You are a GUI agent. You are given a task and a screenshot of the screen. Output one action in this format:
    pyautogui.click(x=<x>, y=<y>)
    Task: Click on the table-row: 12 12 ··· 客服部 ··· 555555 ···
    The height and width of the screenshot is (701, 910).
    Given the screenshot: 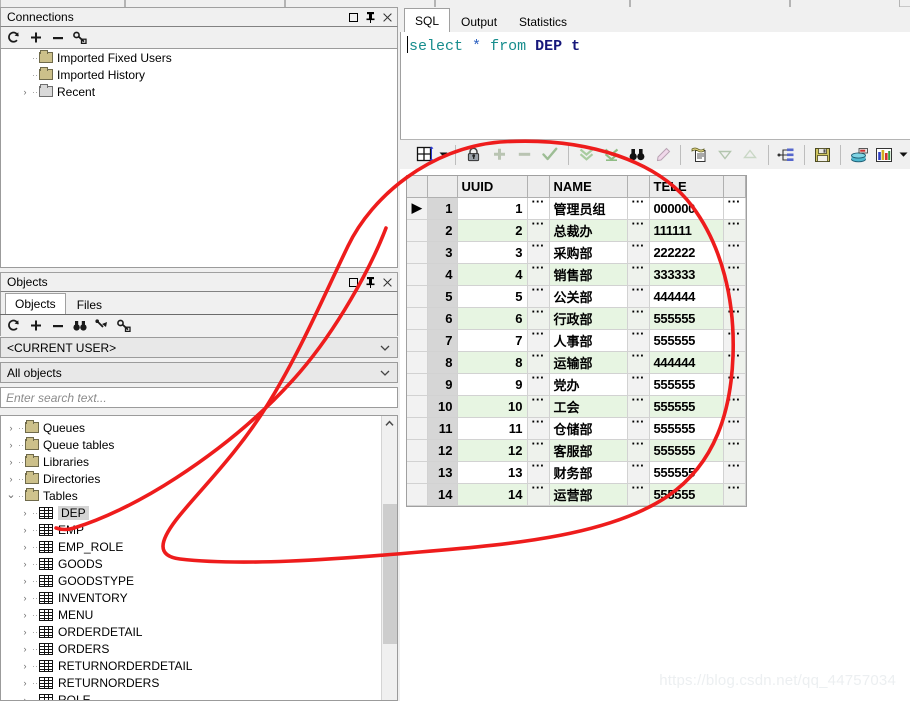 What is the action you would take?
    pyautogui.click(x=576, y=449)
    